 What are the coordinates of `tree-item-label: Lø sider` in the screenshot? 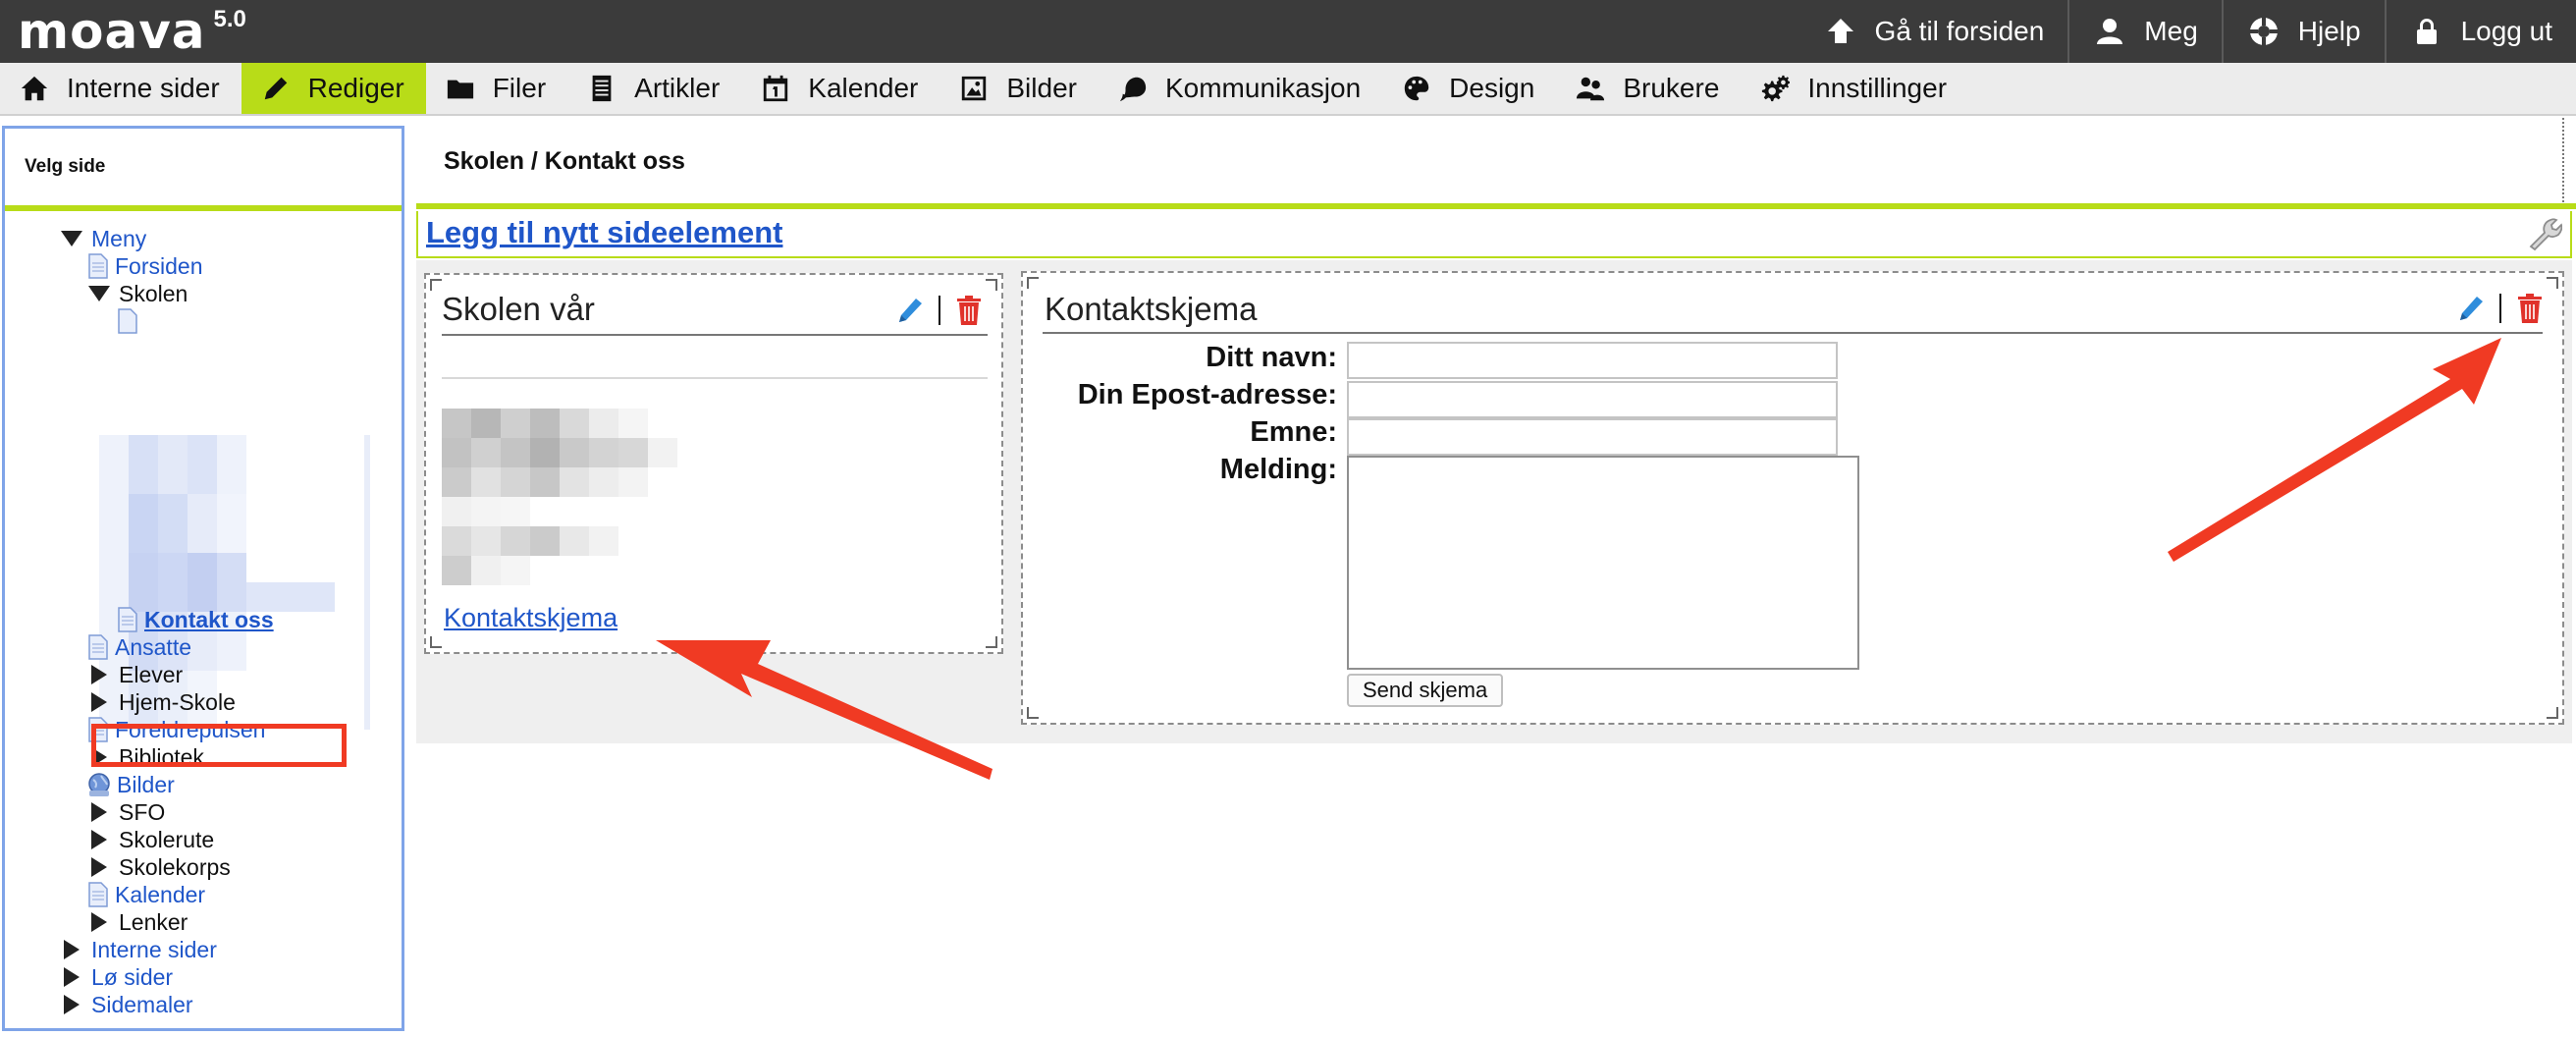 It's located at (132, 978).